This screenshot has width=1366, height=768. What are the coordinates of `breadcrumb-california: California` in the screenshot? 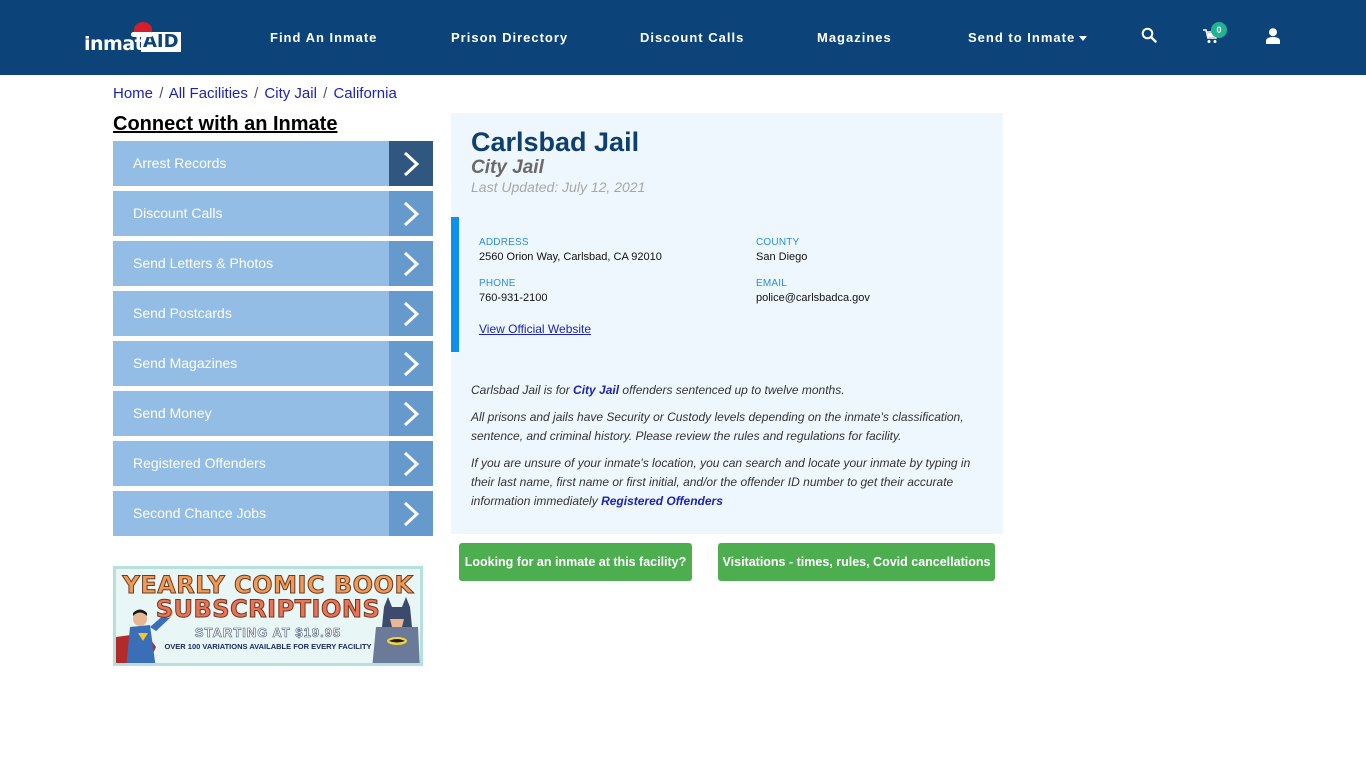 It's located at (364, 93).